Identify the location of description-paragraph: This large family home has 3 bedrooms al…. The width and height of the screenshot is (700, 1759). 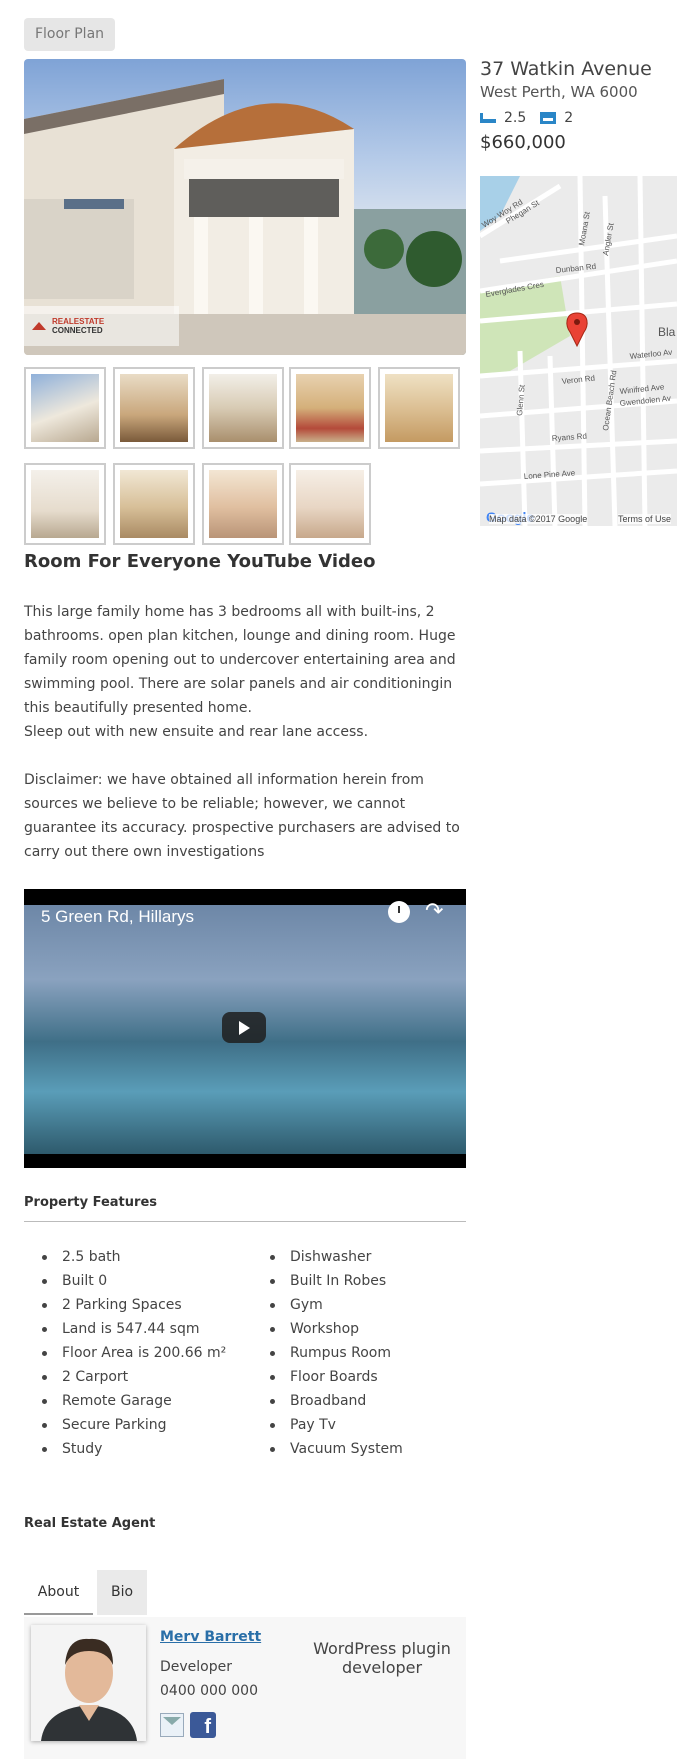
(240, 660).